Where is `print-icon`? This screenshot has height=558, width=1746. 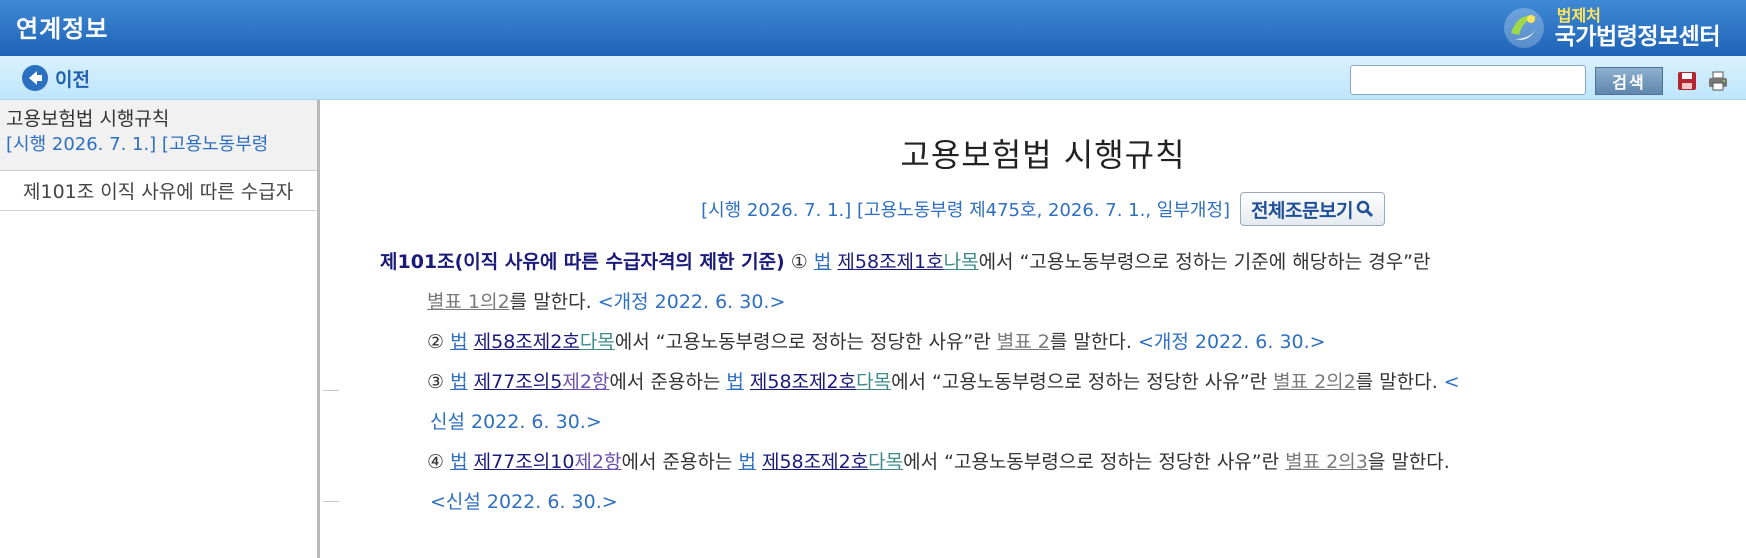 print-icon is located at coordinates (1718, 81).